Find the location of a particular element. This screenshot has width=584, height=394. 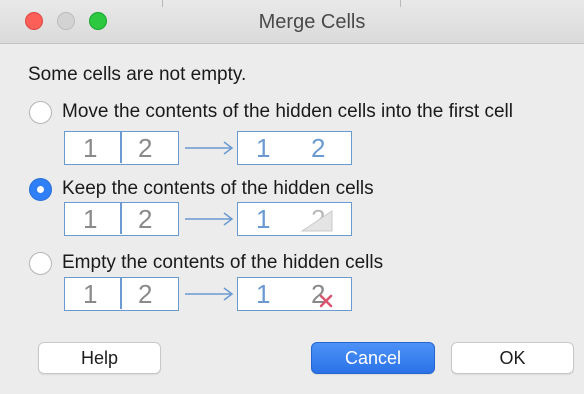

option-keep-contents-label: Keep the contents of the hidden cells is located at coordinates (218, 188).